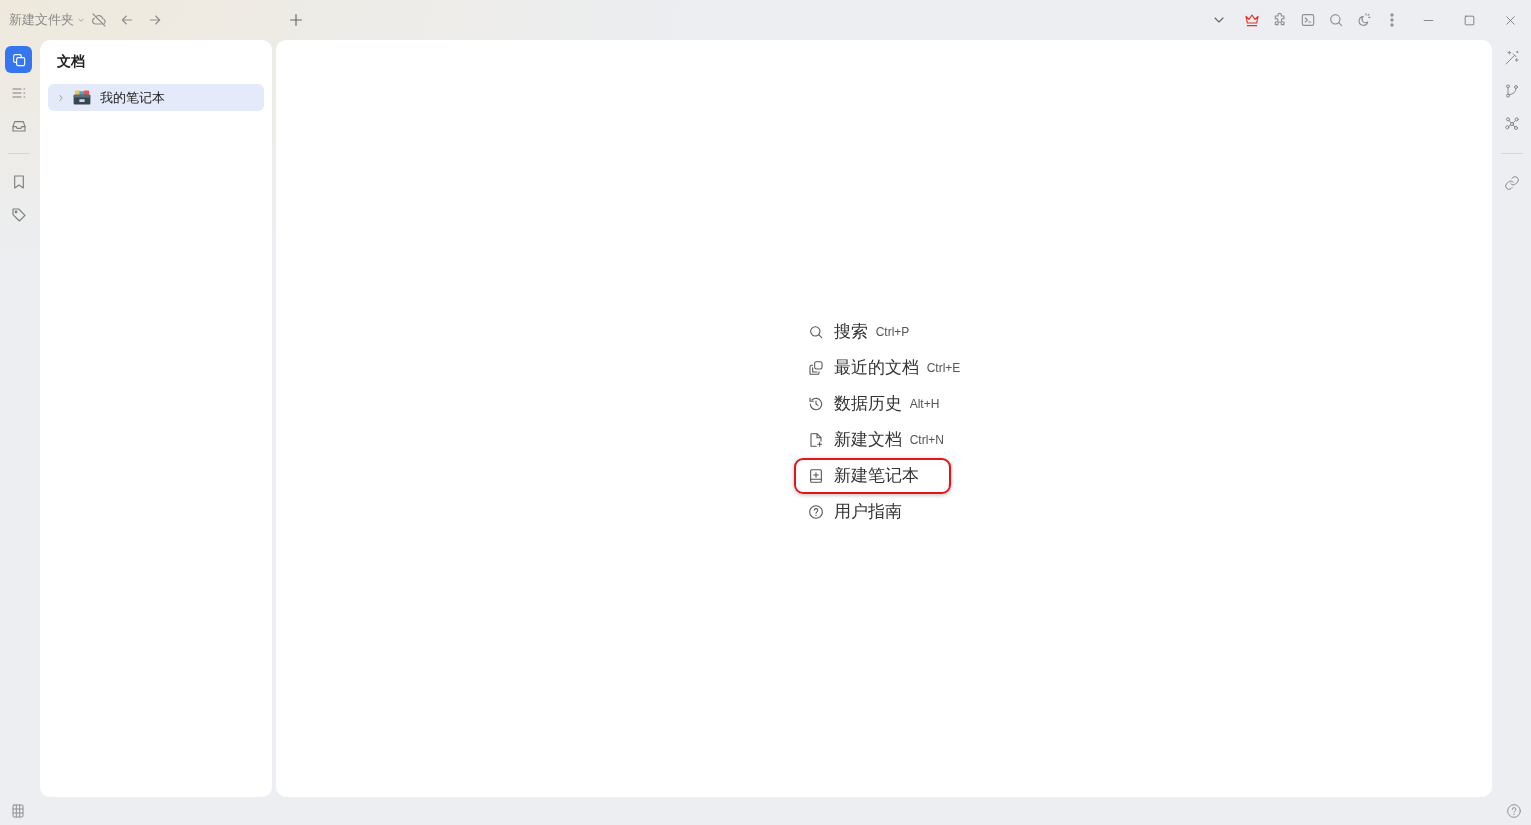 The height and width of the screenshot is (825, 1531). I want to click on file-plus-icon, so click(815, 439).